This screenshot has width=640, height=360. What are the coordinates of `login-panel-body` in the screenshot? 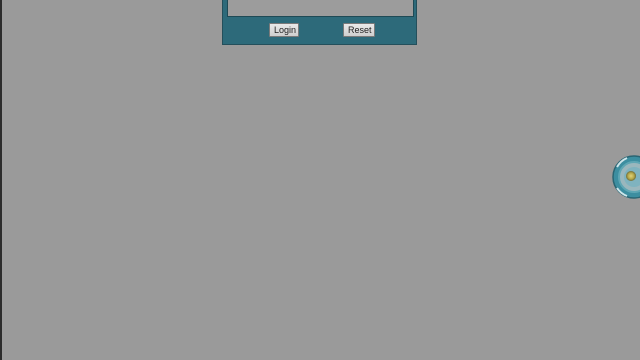 It's located at (320, 8).